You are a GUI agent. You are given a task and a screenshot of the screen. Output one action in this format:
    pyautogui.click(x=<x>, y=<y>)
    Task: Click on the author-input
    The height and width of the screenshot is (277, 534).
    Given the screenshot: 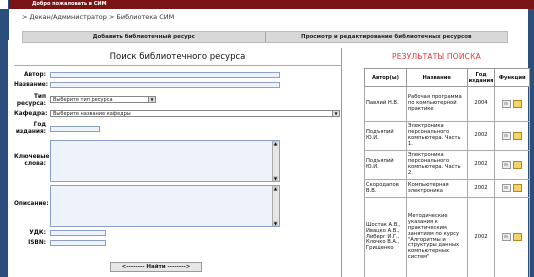 What is the action you would take?
    pyautogui.click(x=165, y=75)
    